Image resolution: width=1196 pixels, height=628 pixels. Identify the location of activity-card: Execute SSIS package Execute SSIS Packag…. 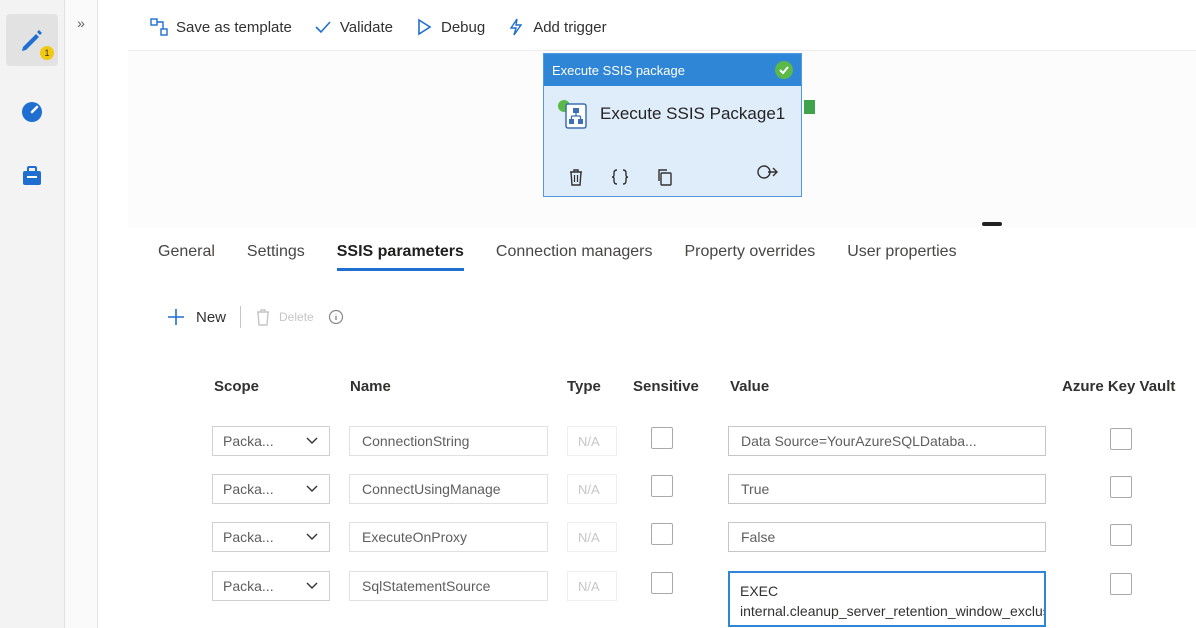
(672, 125).